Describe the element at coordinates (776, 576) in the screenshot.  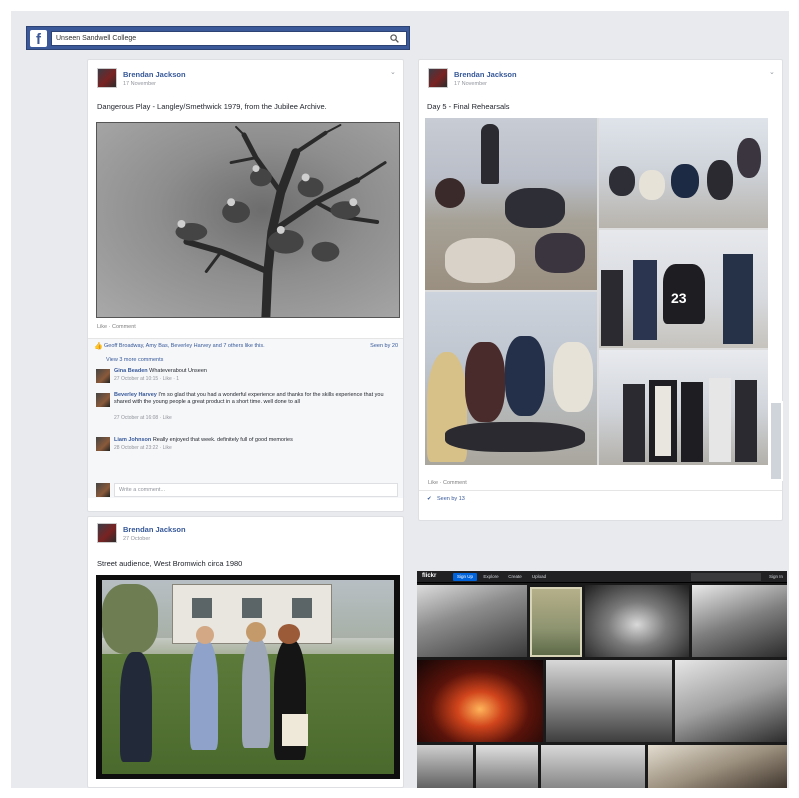
I see `flickr-signin-link: Sign In` at that location.